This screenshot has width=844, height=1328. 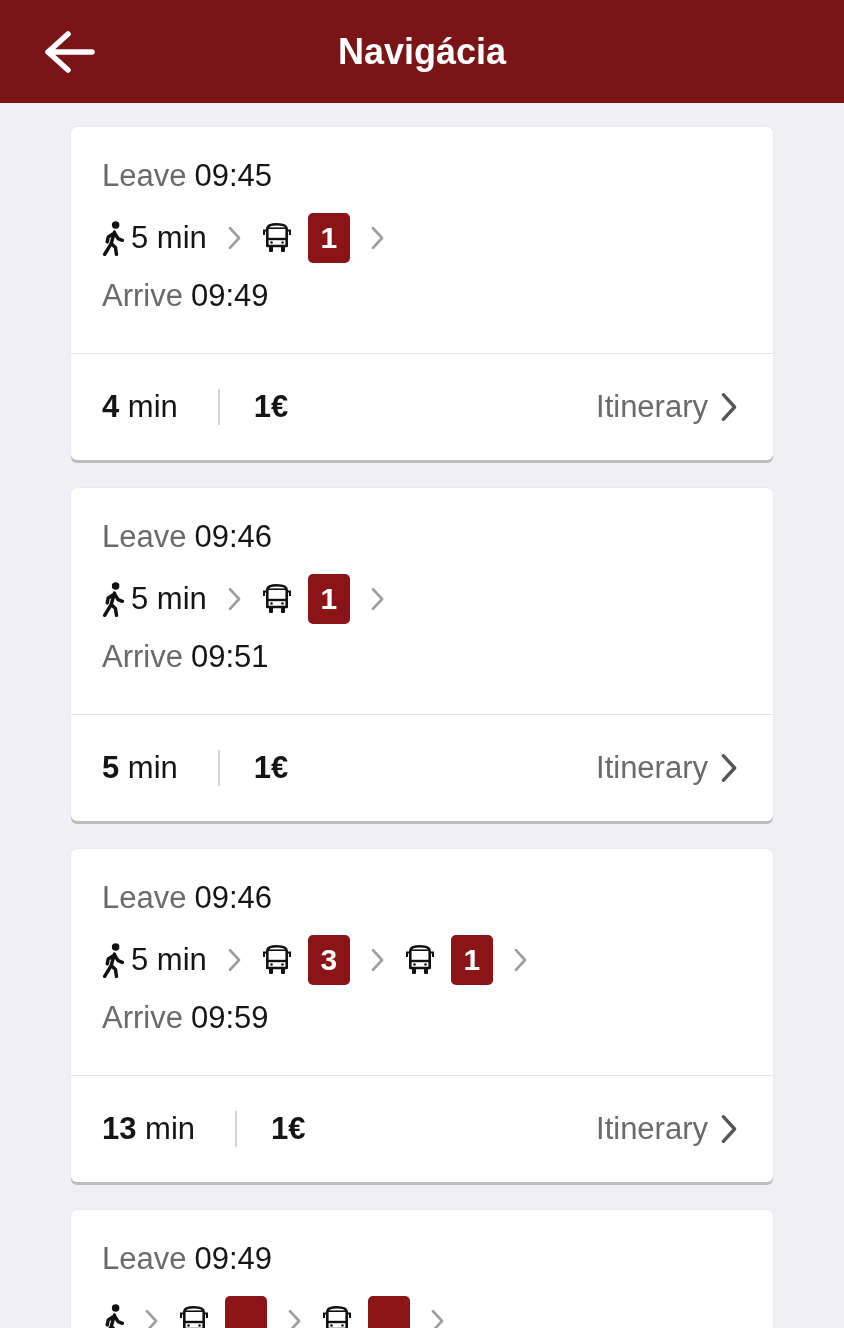 I want to click on total-duration: 5 min, so click(x=140, y=768).